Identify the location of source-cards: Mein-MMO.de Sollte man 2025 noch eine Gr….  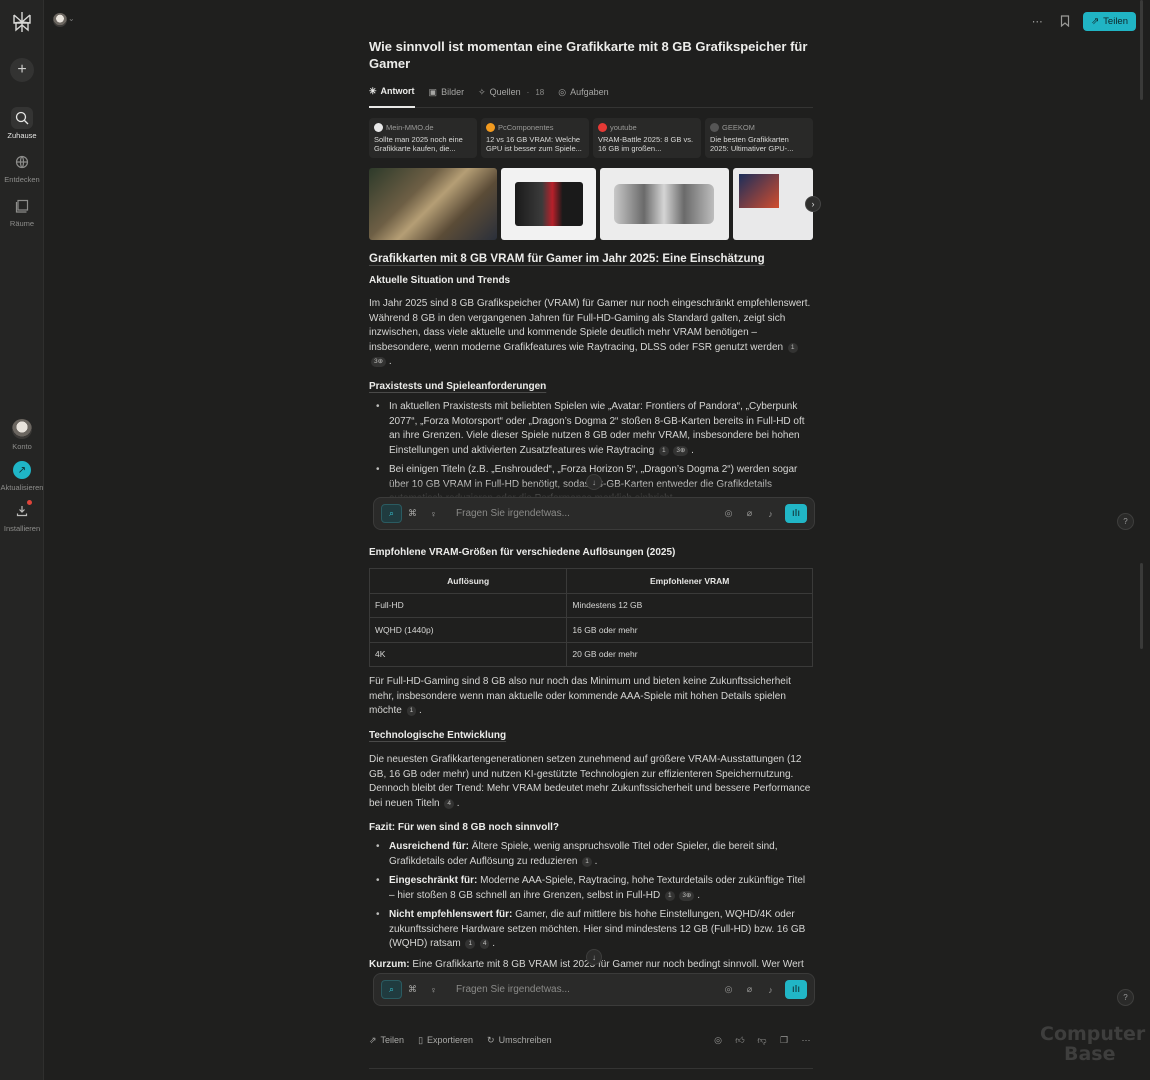
(591, 138).